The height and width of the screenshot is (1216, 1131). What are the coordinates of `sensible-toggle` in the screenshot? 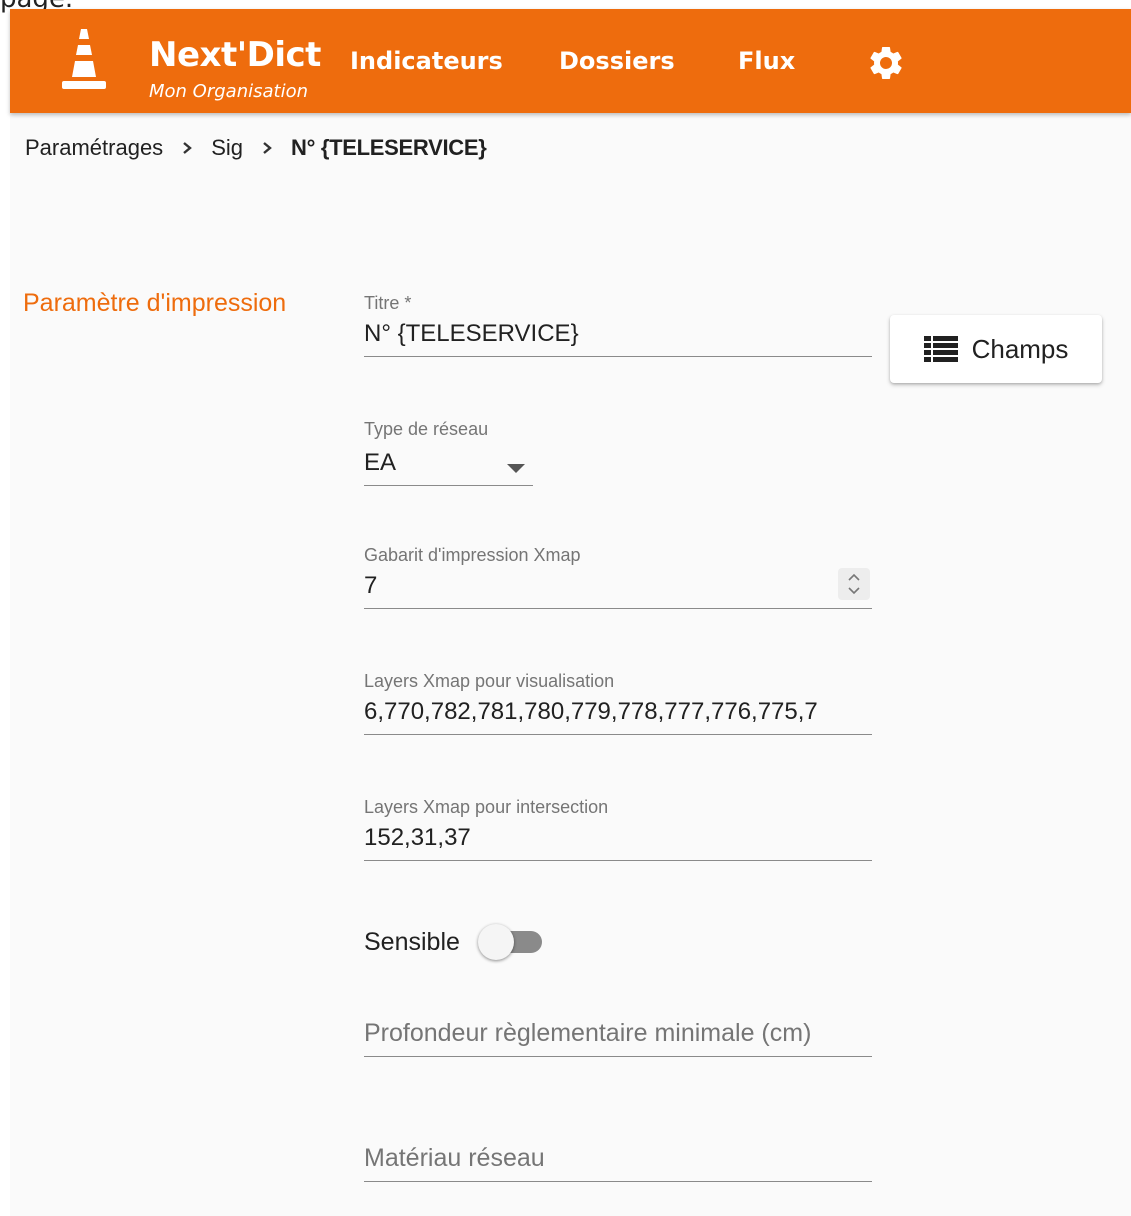 It's located at (510, 942).